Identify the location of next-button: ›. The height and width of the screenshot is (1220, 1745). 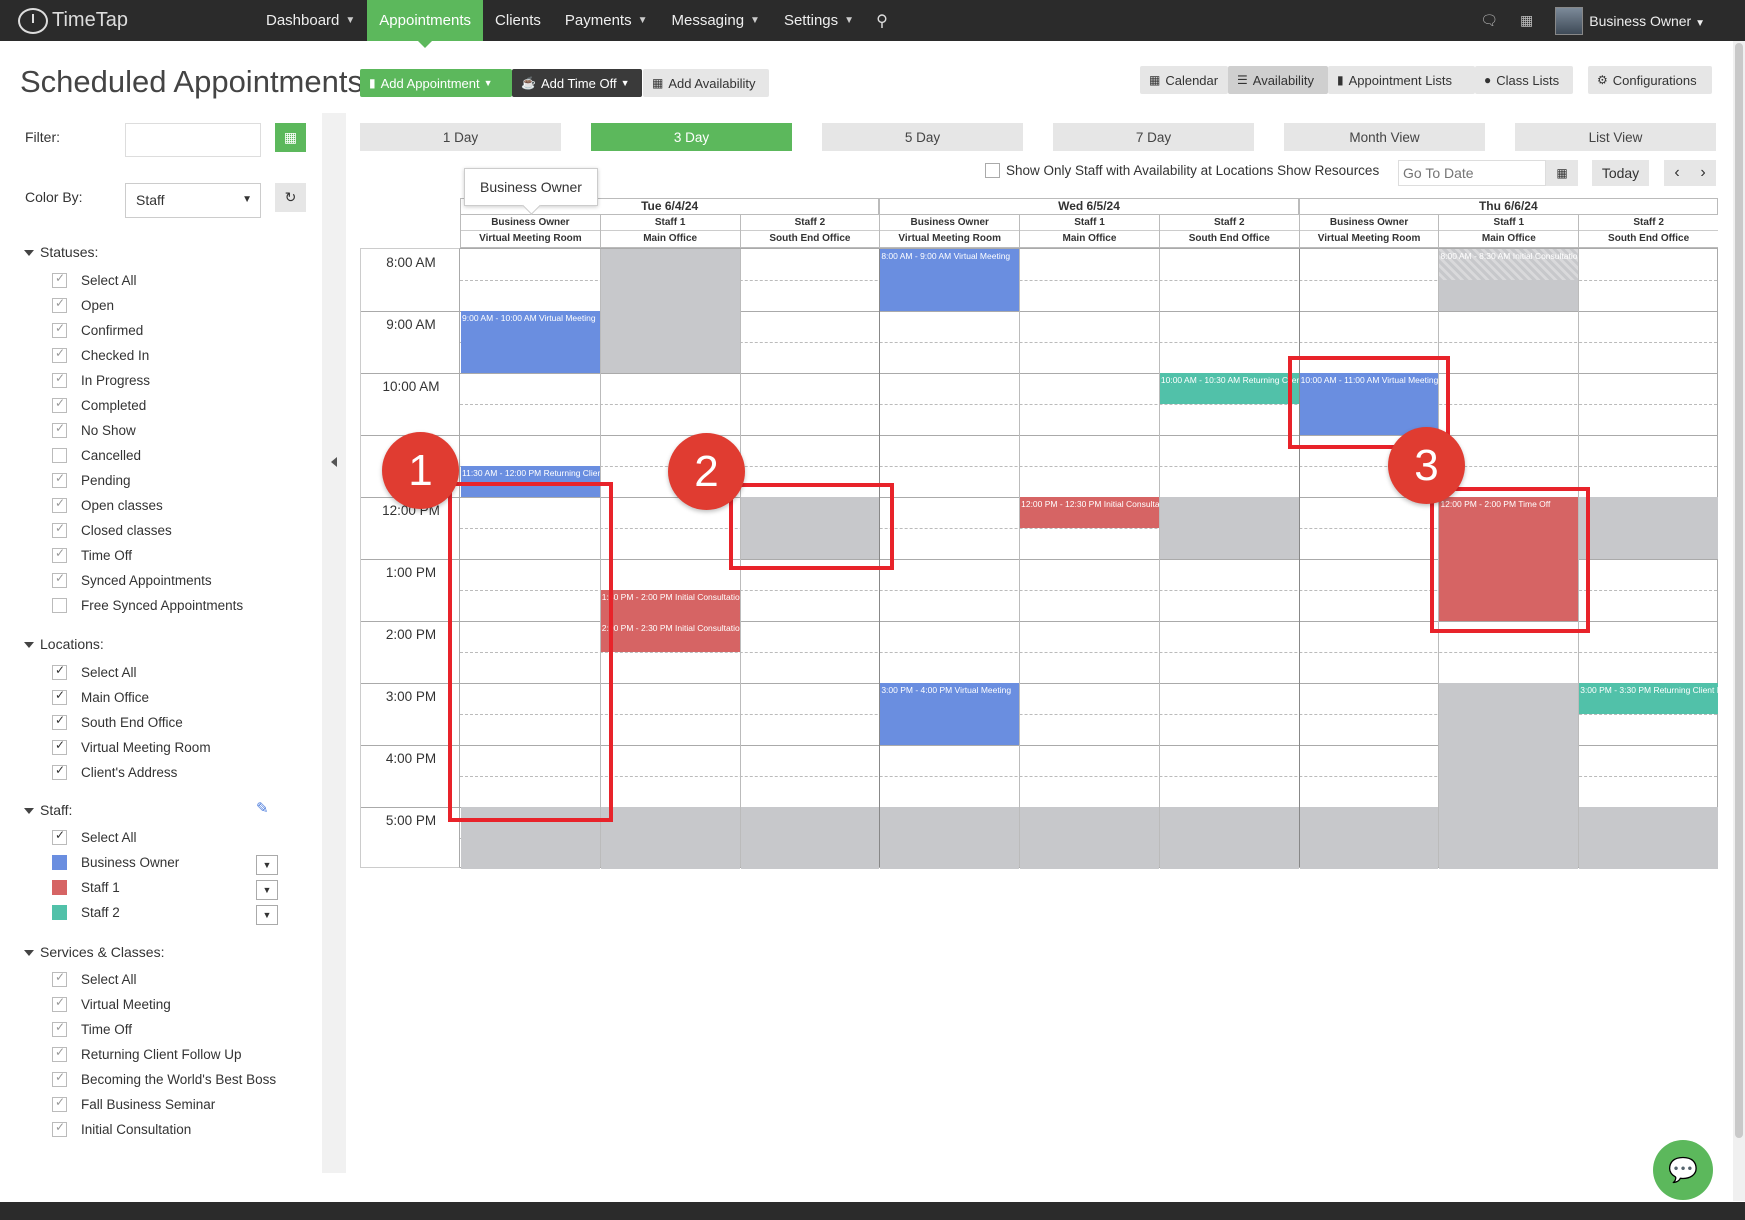
(1703, 173).